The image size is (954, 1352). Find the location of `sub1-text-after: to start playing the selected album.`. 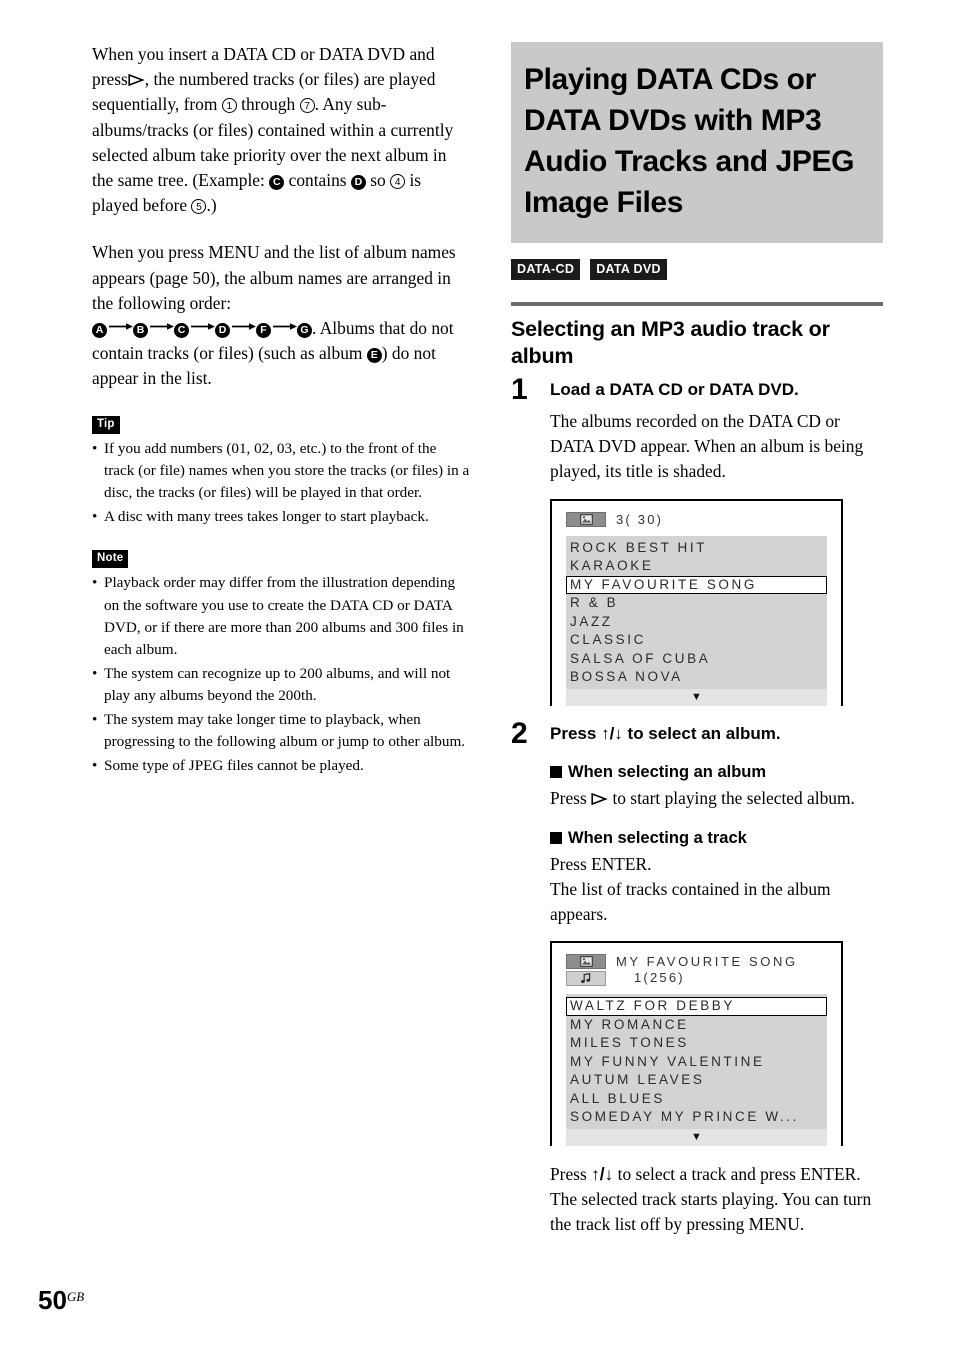

sub1-text-after: to start playing the selected album. is located at coordinates (733, 797).